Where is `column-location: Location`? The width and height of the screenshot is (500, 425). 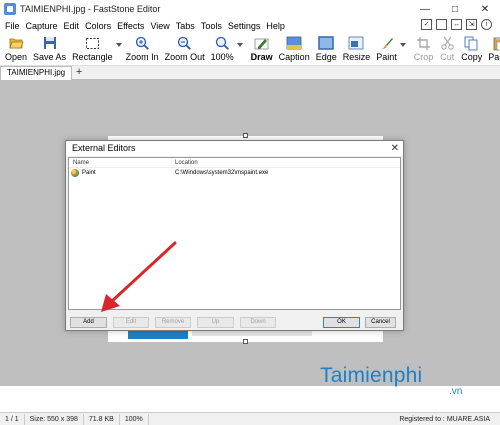
column-location: Location is located at coordinates (186, 162).